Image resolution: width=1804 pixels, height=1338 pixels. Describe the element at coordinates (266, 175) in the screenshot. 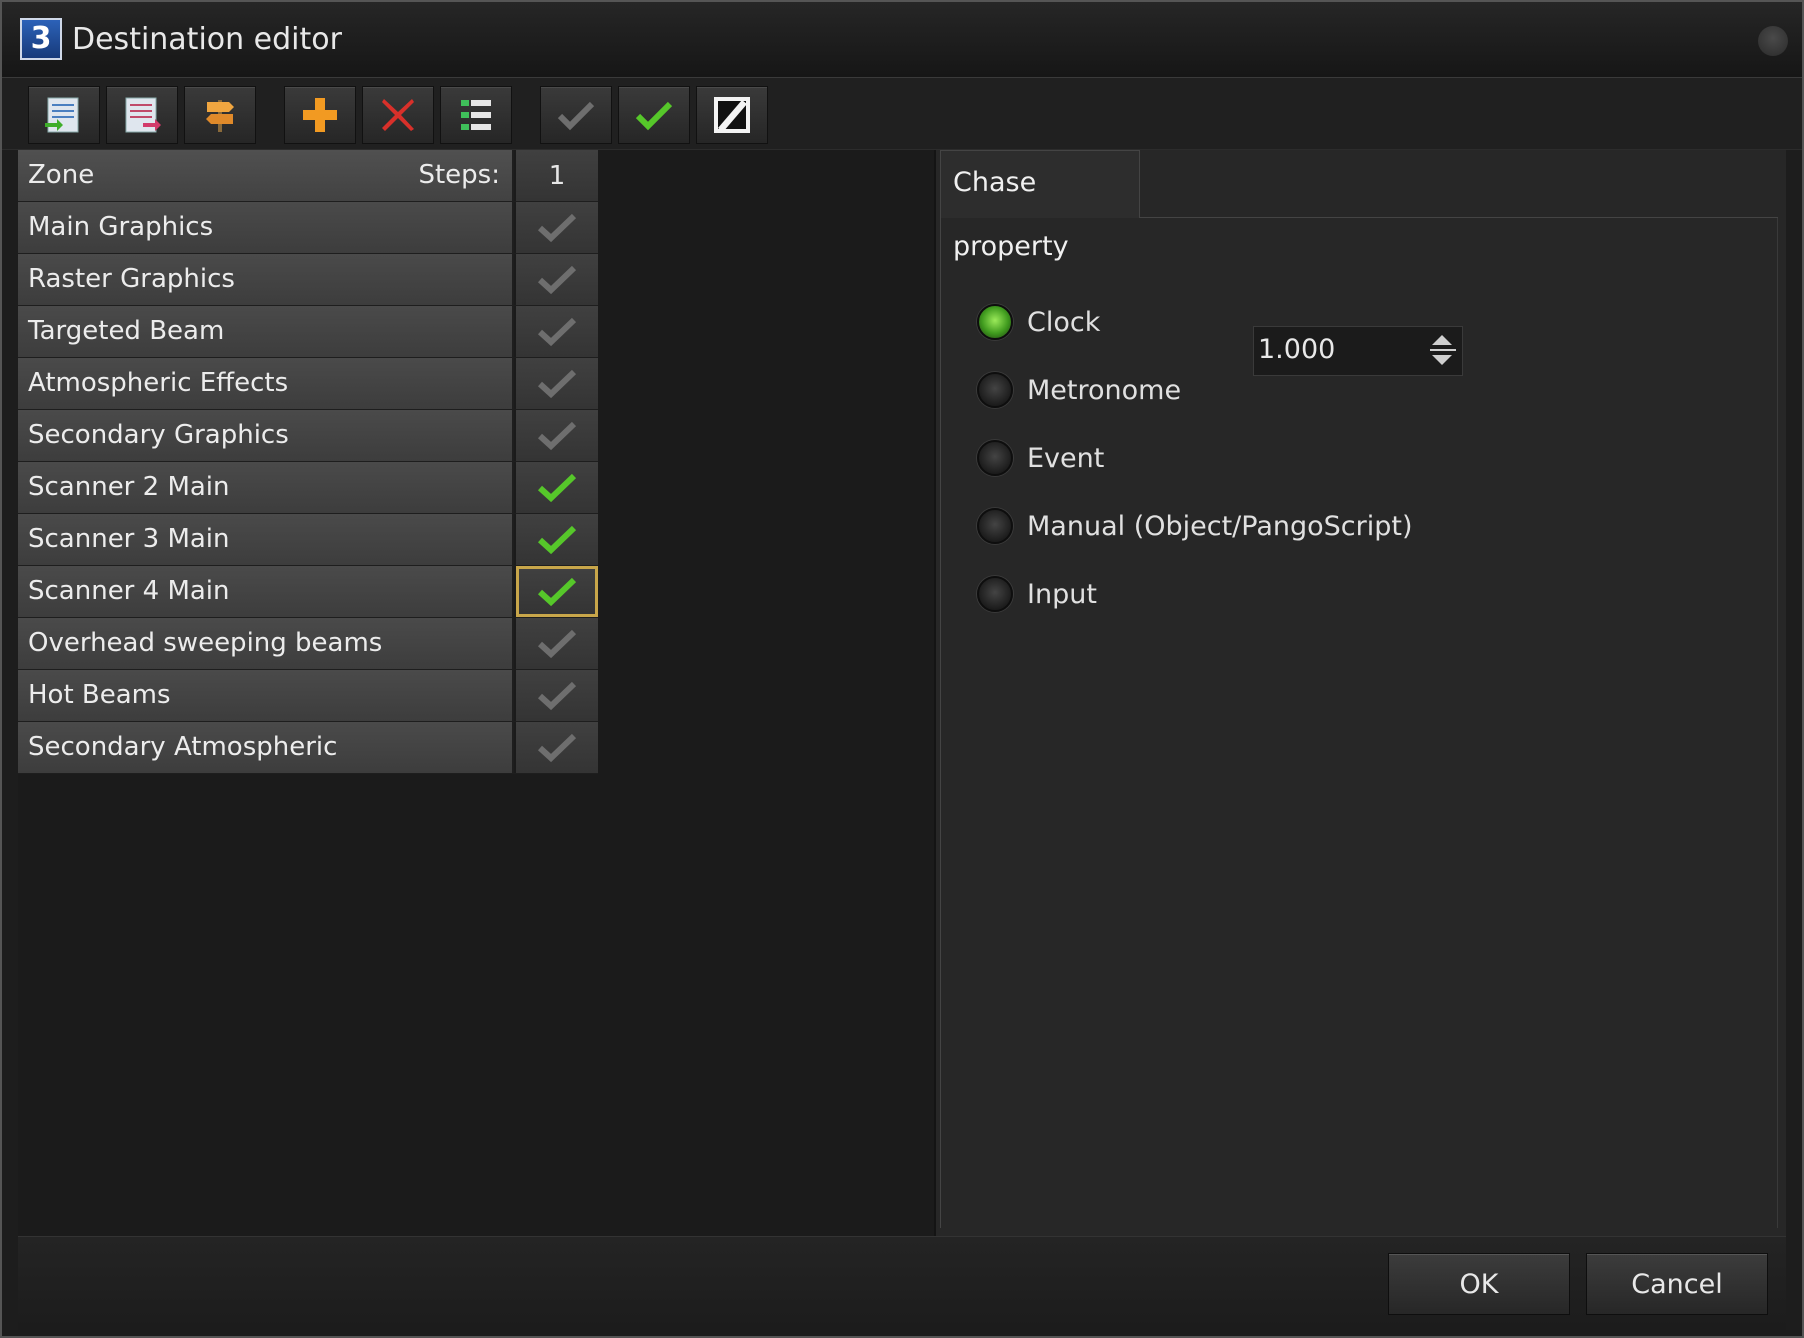

I see `zone-column-header: Zone Steps:` at that location.